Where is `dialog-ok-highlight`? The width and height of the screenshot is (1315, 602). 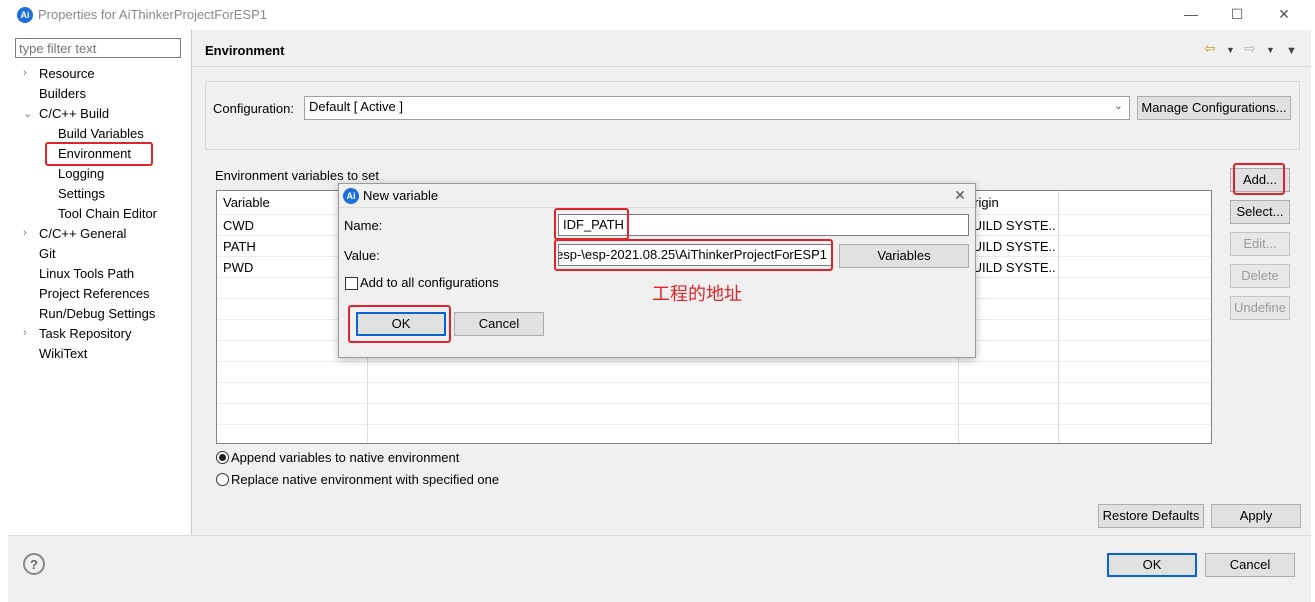
dialog-ok-highlight is located at coordinates (399, 324).